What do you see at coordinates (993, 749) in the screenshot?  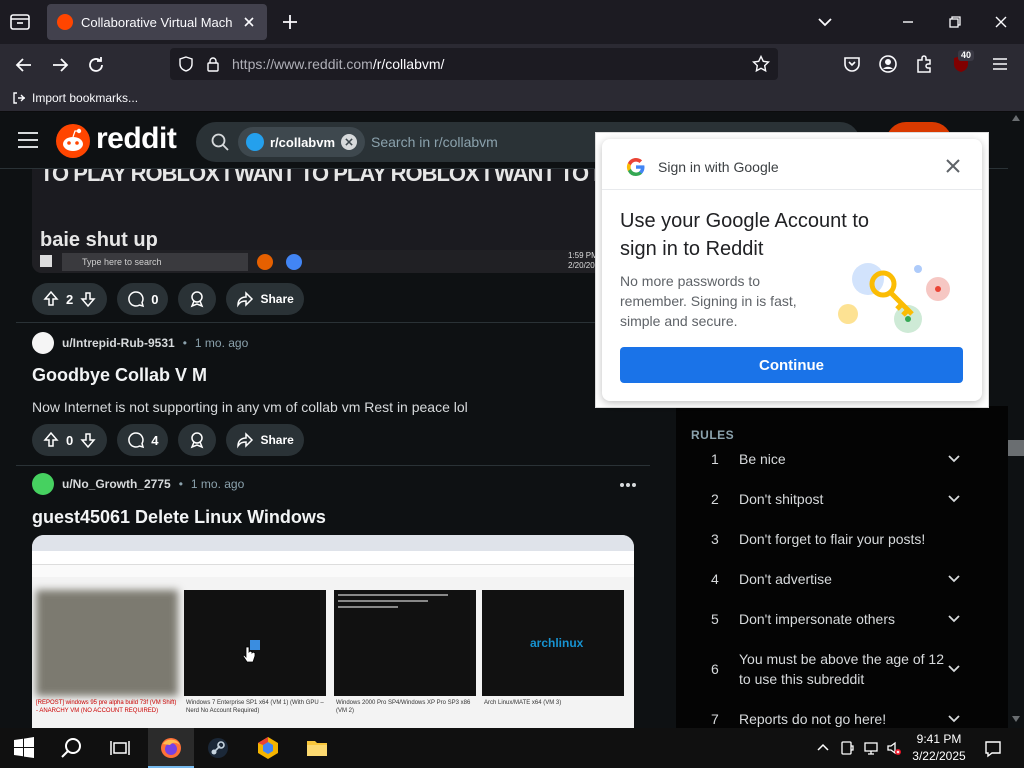 I see `notifications-icon` at bounding box center [993, 749].